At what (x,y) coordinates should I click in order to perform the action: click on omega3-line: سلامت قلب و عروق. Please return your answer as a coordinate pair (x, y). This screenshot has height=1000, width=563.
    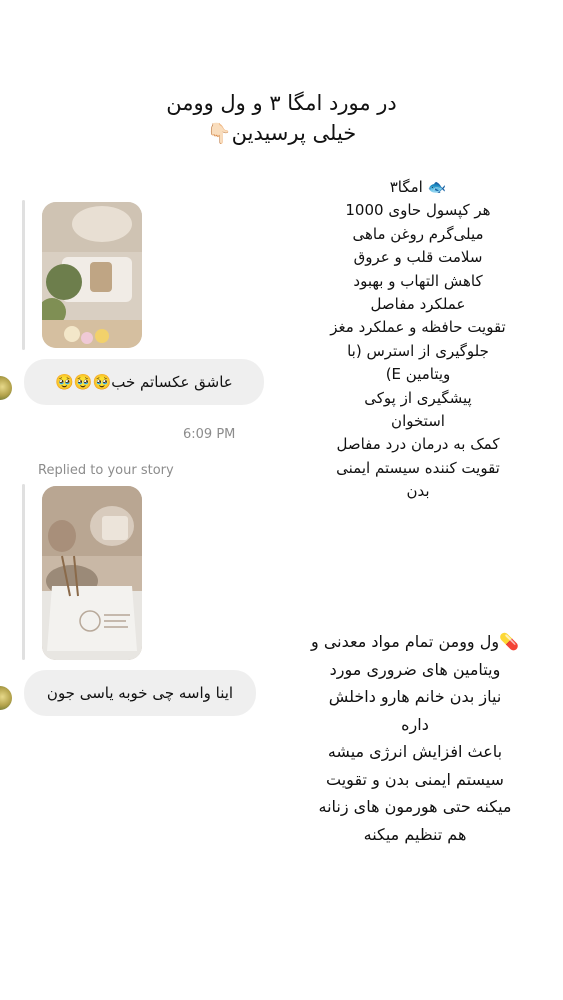
    Looking at the image, I should click on (418, 257).